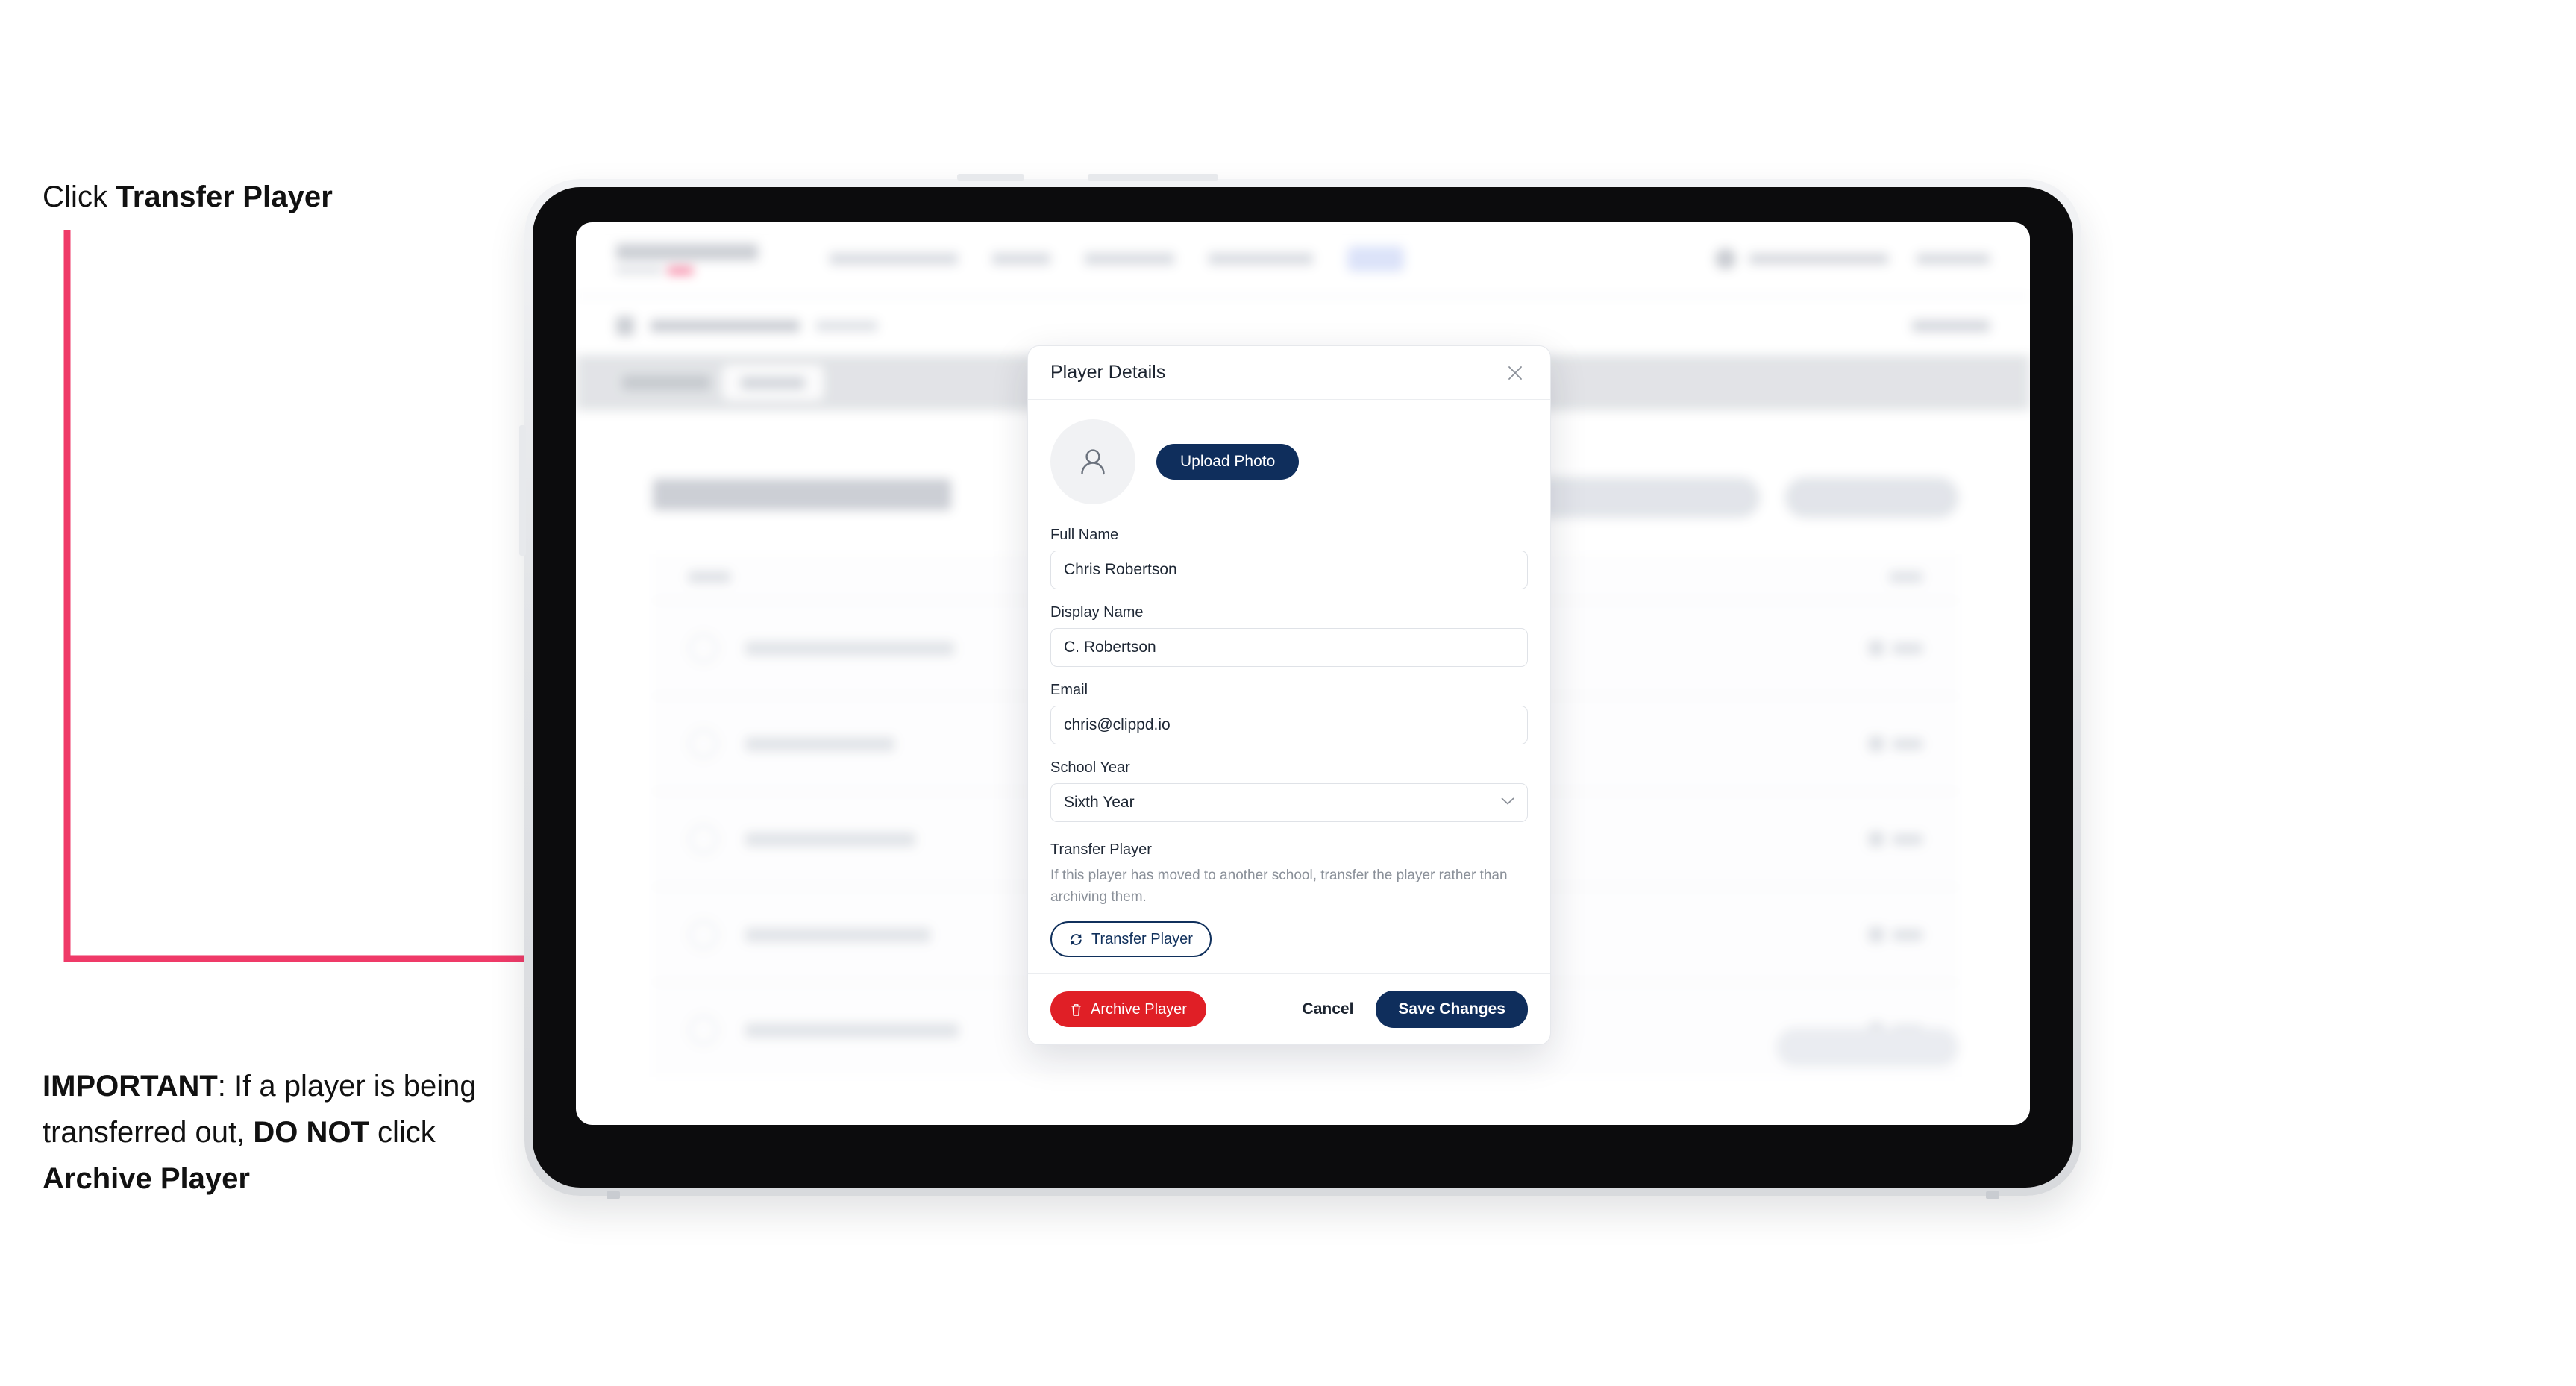  I want to click on annotation-top-prefix: Click, so click(79, 197).